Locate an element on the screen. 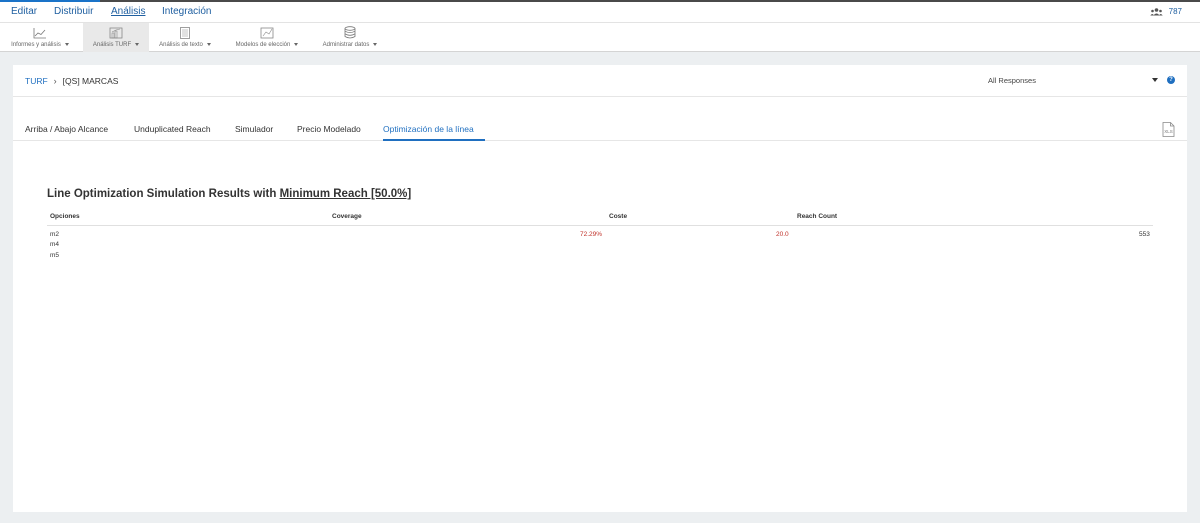  col-coste: Coste is located at coordinates (618, 216).